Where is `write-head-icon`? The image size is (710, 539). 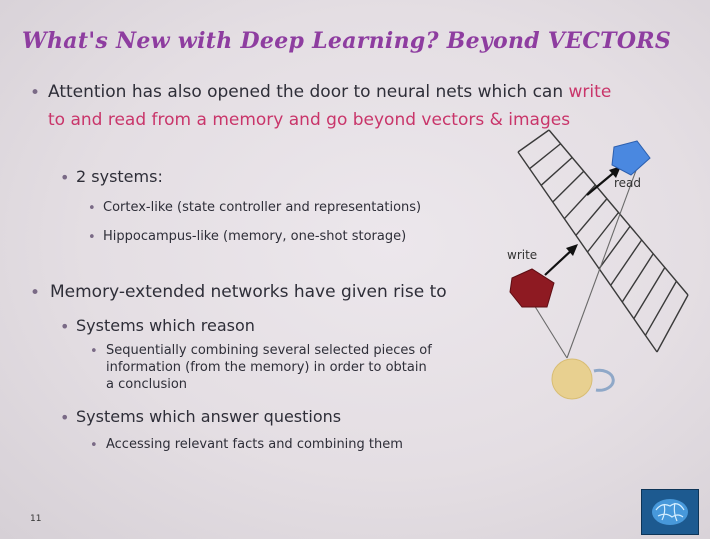
write-head-icon is located at coordinates (532, 288).